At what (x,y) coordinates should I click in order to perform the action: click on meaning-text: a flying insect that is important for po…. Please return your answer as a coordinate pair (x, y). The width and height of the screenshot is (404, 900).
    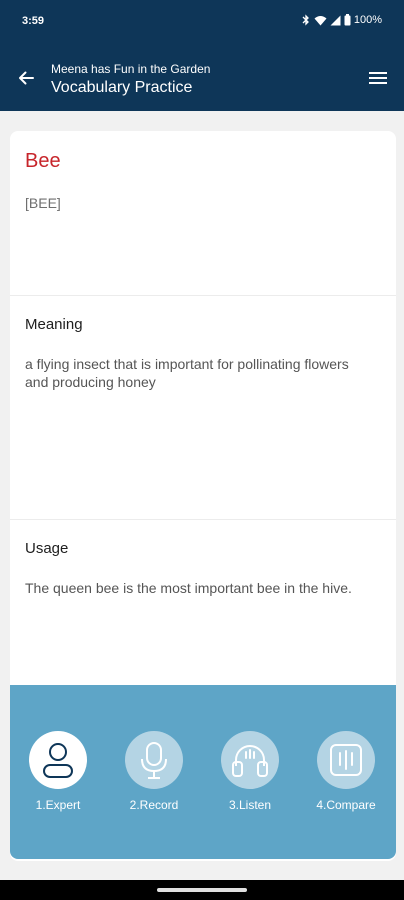
    Looking at the image, I should click on (187, 373).